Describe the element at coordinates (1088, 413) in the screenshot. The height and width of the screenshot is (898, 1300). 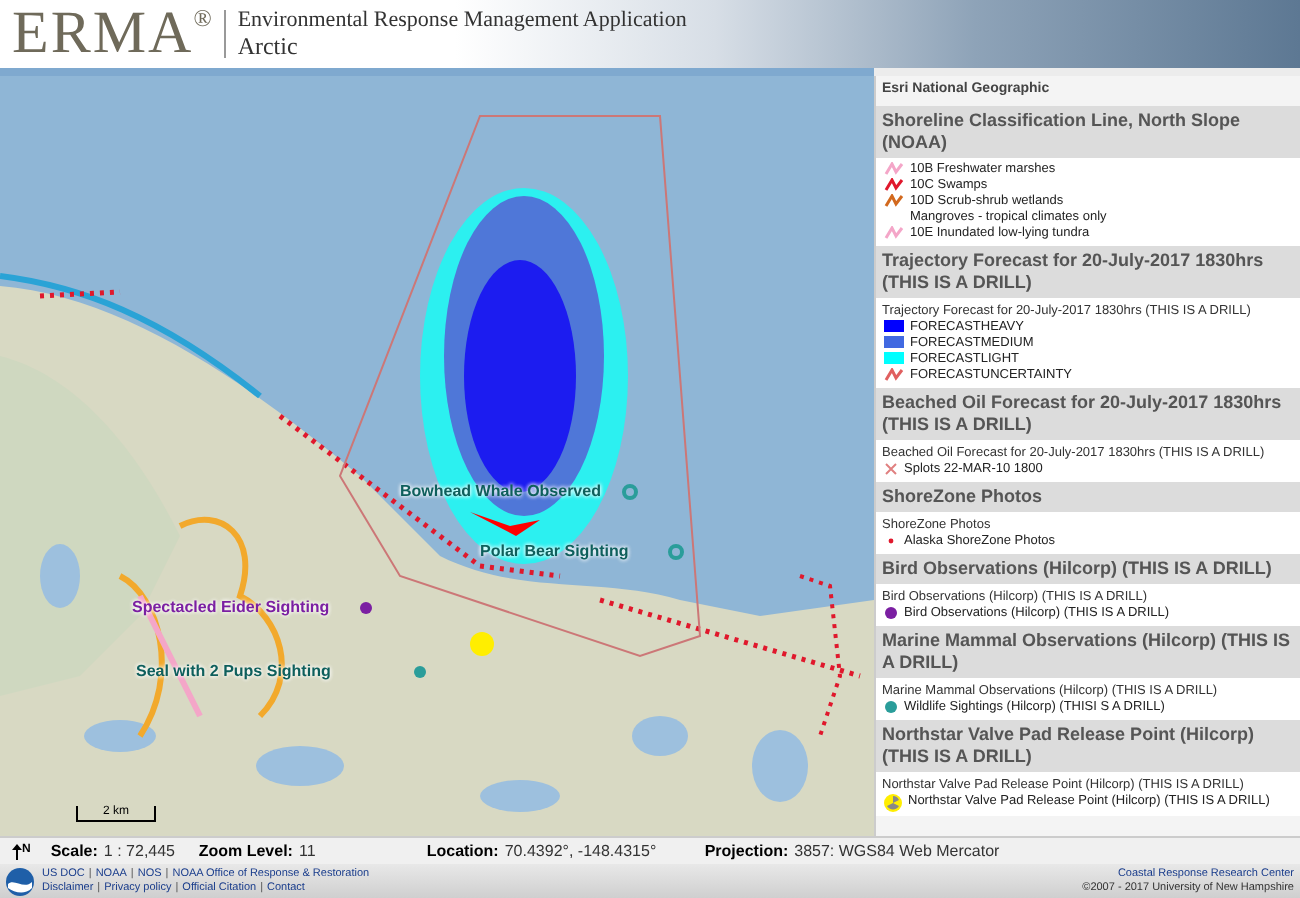
I see `section-title: Beached Oil Forecast for 20-July-2017 1830hrs (THIS IS A DRILL)` at that location.